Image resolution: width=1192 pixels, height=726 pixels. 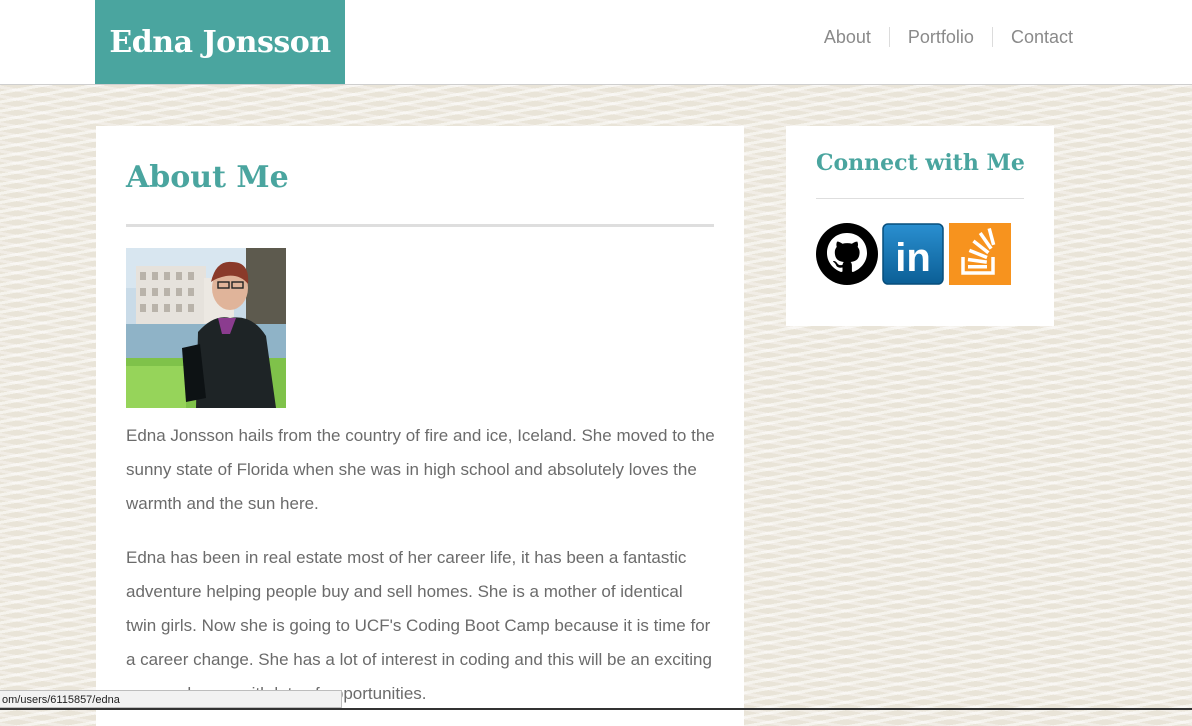 I want to click on github-link, so click(x=847, y=254).